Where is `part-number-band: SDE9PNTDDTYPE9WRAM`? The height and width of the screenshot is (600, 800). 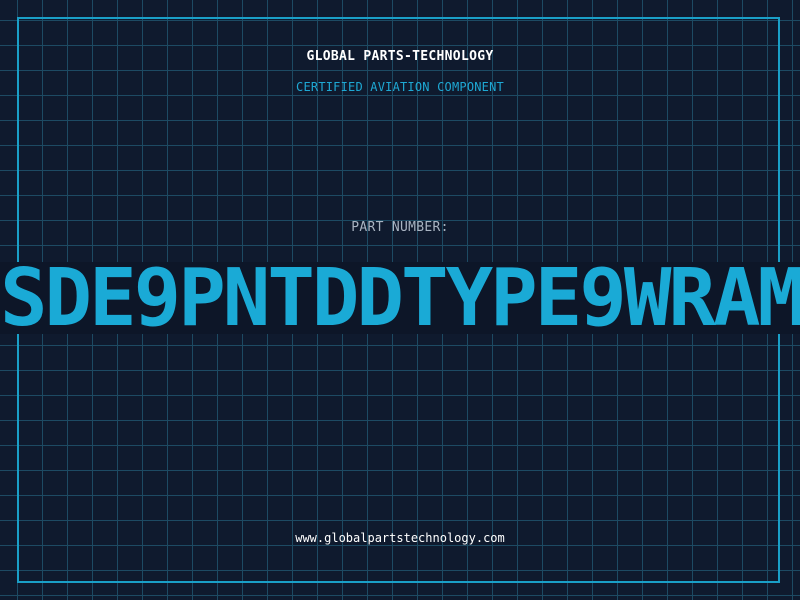
part-number-band: SDE9PNTDDTYPE9WRAM is located at coordinates (400, 298).